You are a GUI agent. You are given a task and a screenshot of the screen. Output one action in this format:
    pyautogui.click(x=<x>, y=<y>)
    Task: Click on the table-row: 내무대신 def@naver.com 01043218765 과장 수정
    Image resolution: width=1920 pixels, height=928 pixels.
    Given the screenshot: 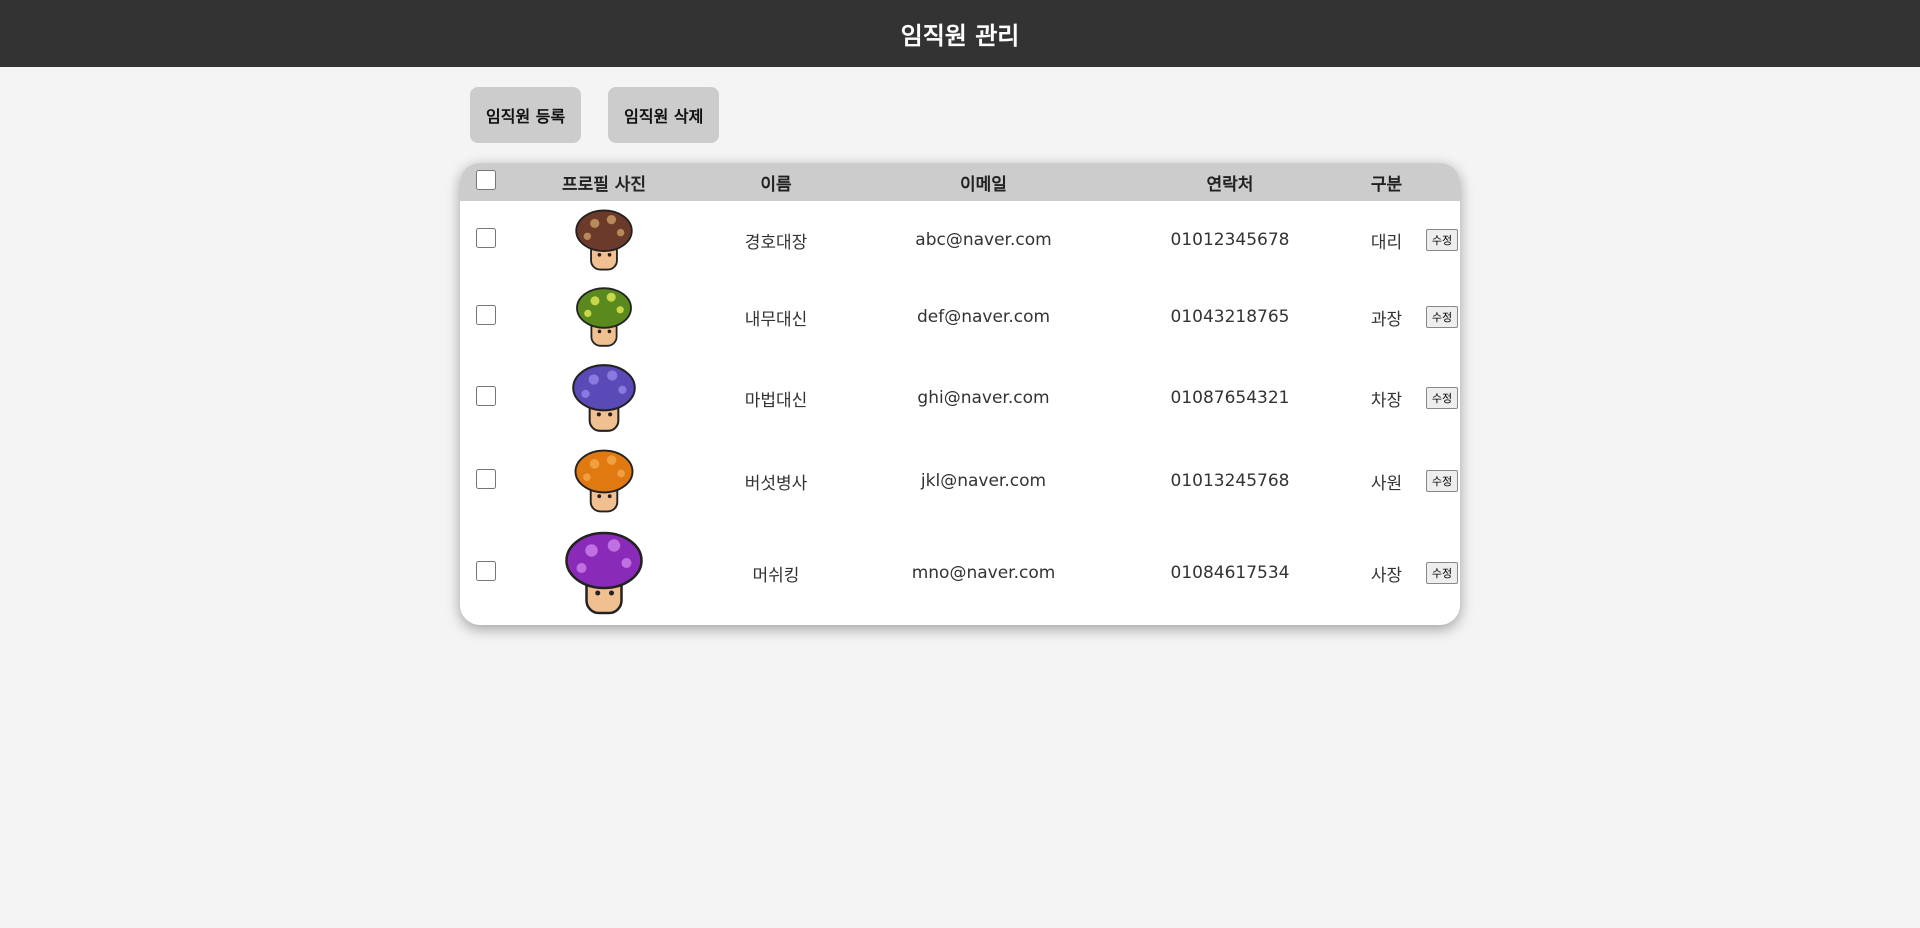 What is the action you would take?
    pyautogui.click(x=960, y=317)
    